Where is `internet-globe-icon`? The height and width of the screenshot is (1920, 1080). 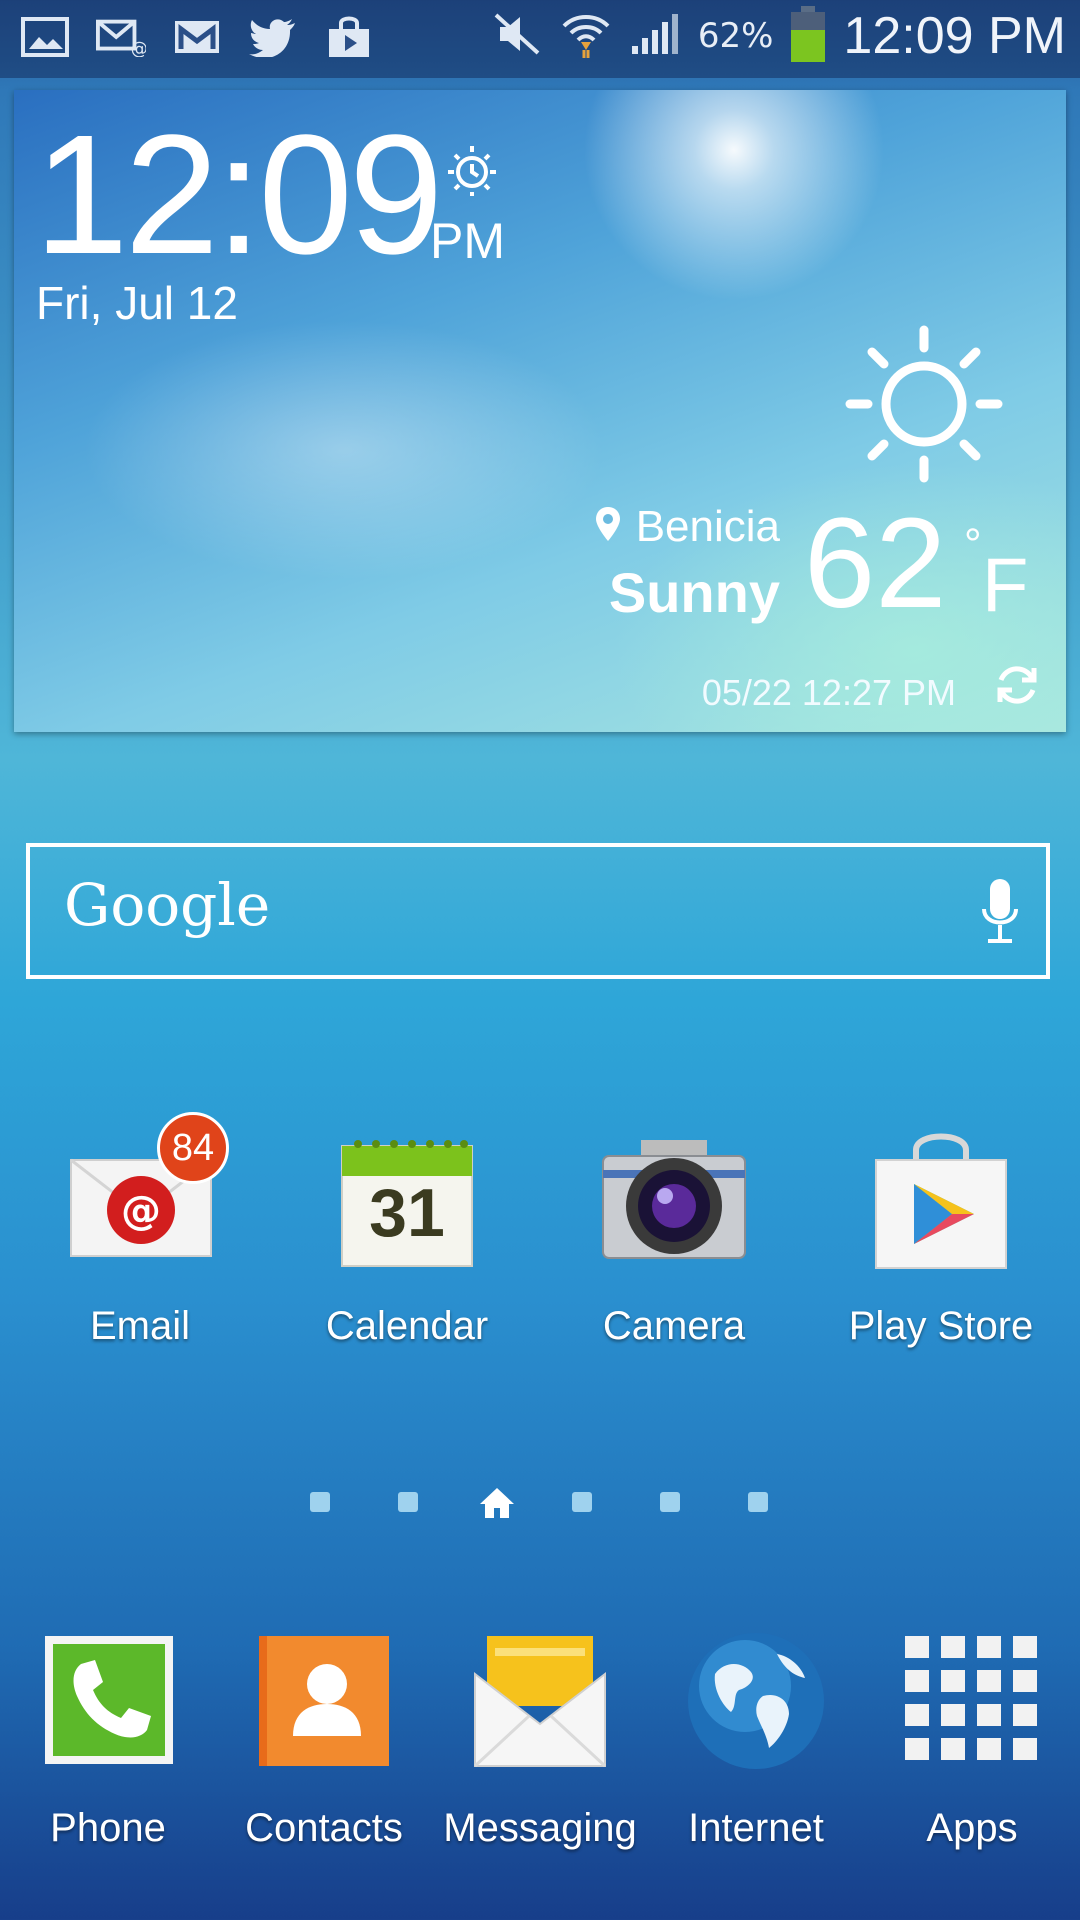 internet-globe-icon is located at coordinates (756, 1703).